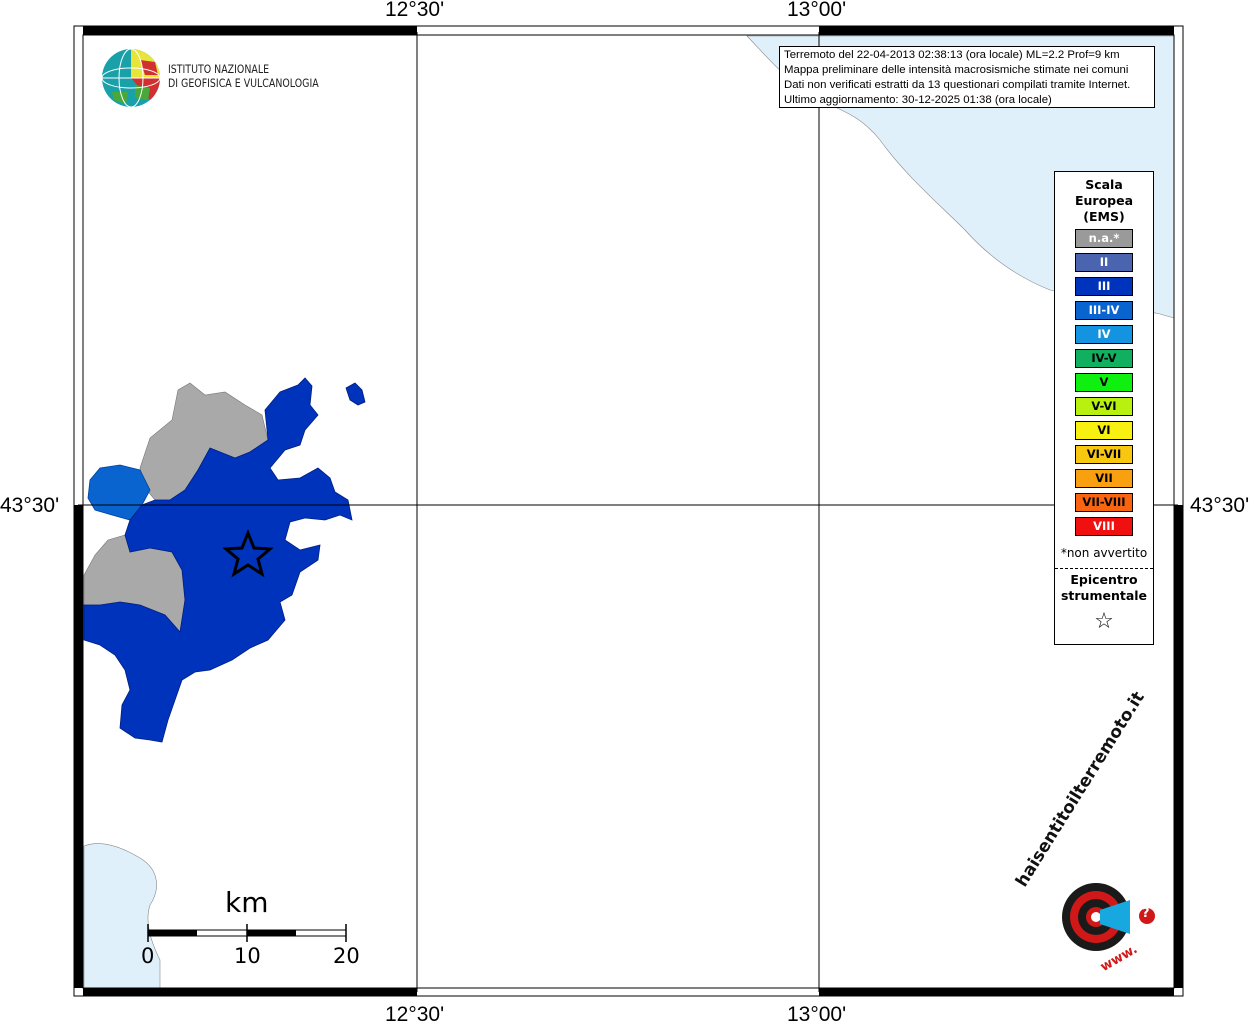 Image resolution: width=1256 pixels, height=1027 pixels. What do you see at coordinates (1104, 430) in the screenshot?
I see `legend-item: VI` at bounding box center [1104, 430].